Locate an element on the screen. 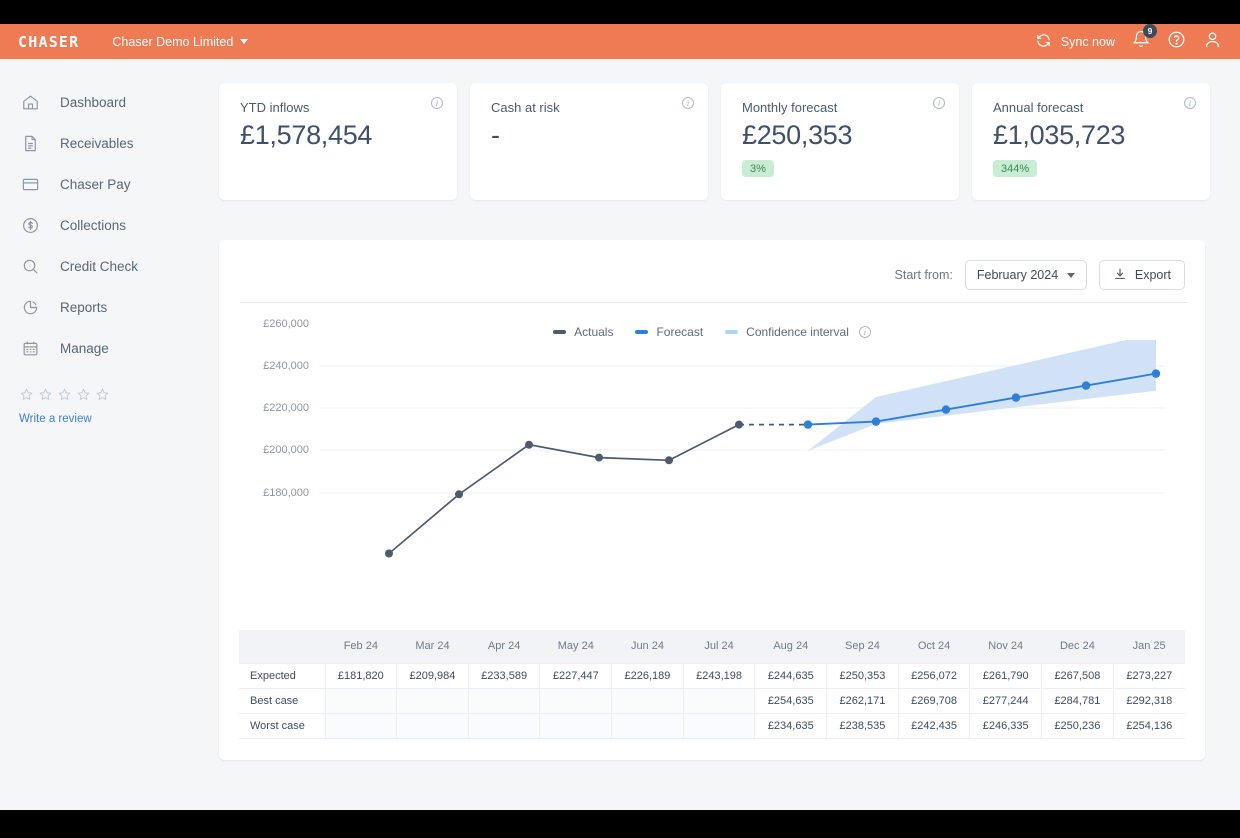 Image resolution: width=1240 pixels, height=838 pixels. user-icon is located at coordinates (1212, 42).